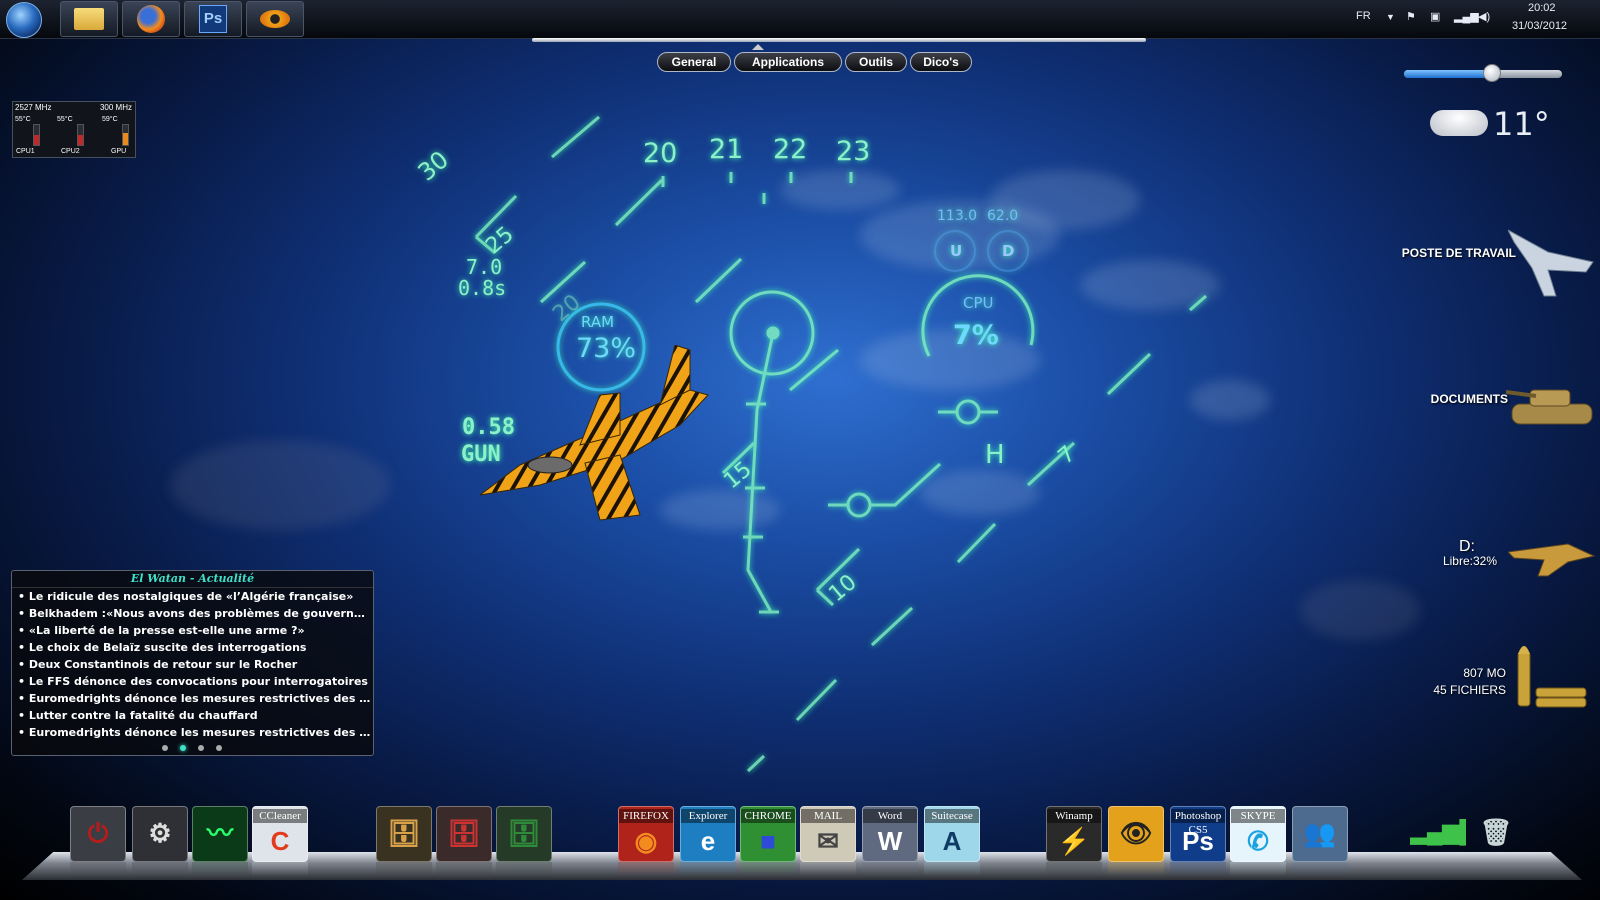 The width and height of the screenshot is (1600, 900). Describe the element at coordinates (1258, 834) in the screenshot. I see `skype-dock-icon: SKYPE ✆` at that location.